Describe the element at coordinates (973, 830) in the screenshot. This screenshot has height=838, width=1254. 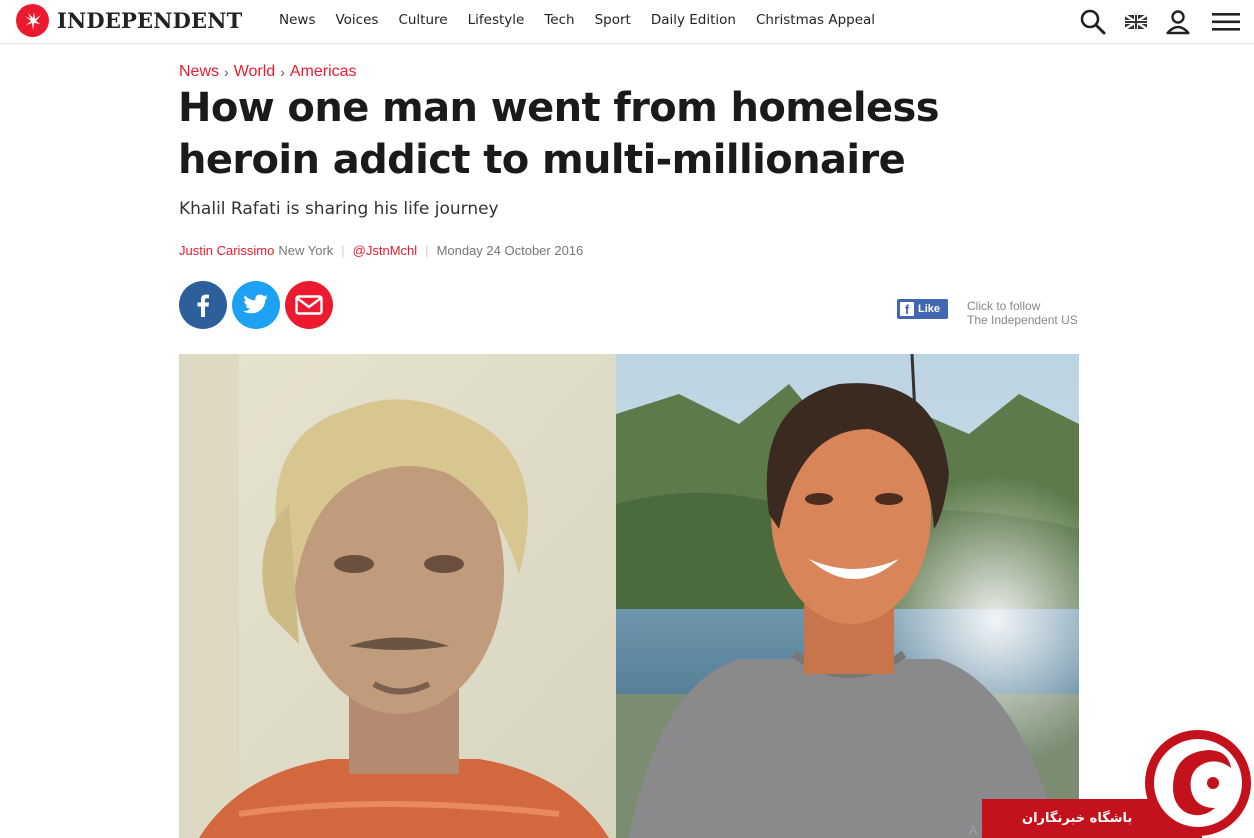
I see `photo-credit-mark: A` at that location.